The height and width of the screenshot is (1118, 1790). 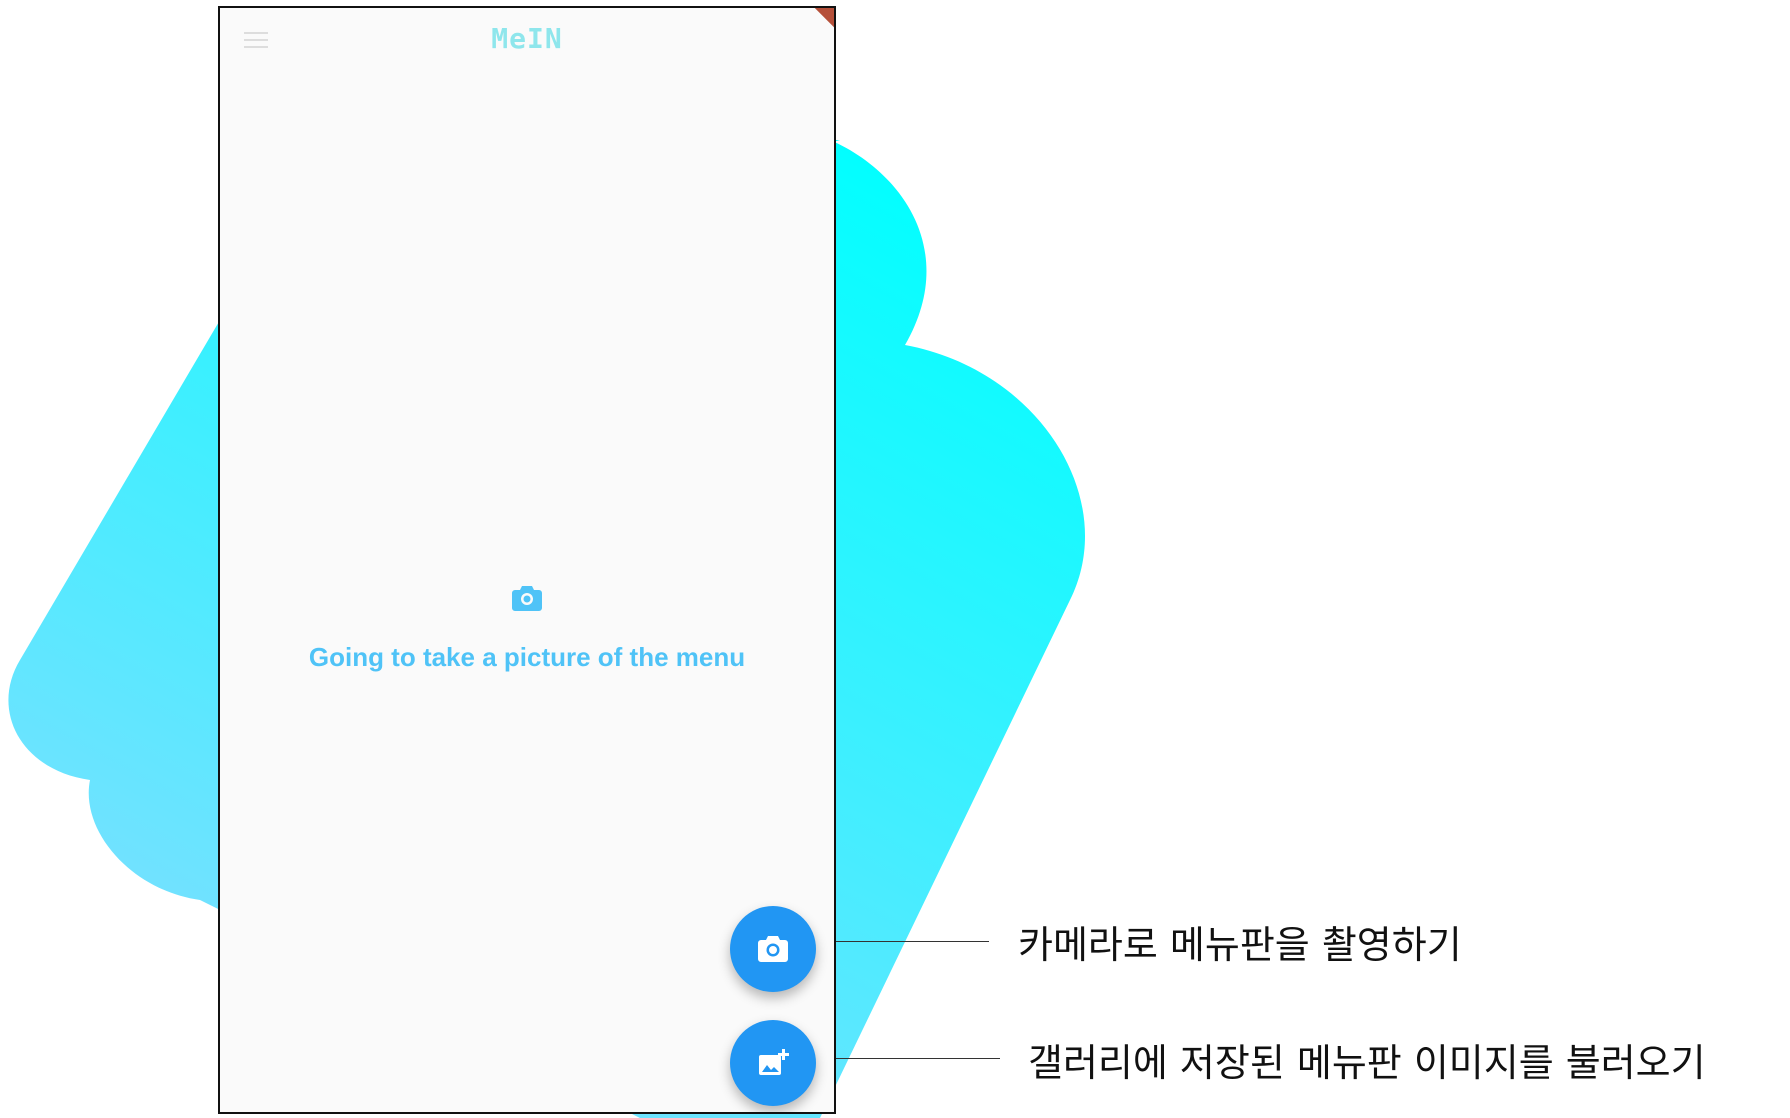 I want to click on add-photo-icon, so click(x=774, y=1062).